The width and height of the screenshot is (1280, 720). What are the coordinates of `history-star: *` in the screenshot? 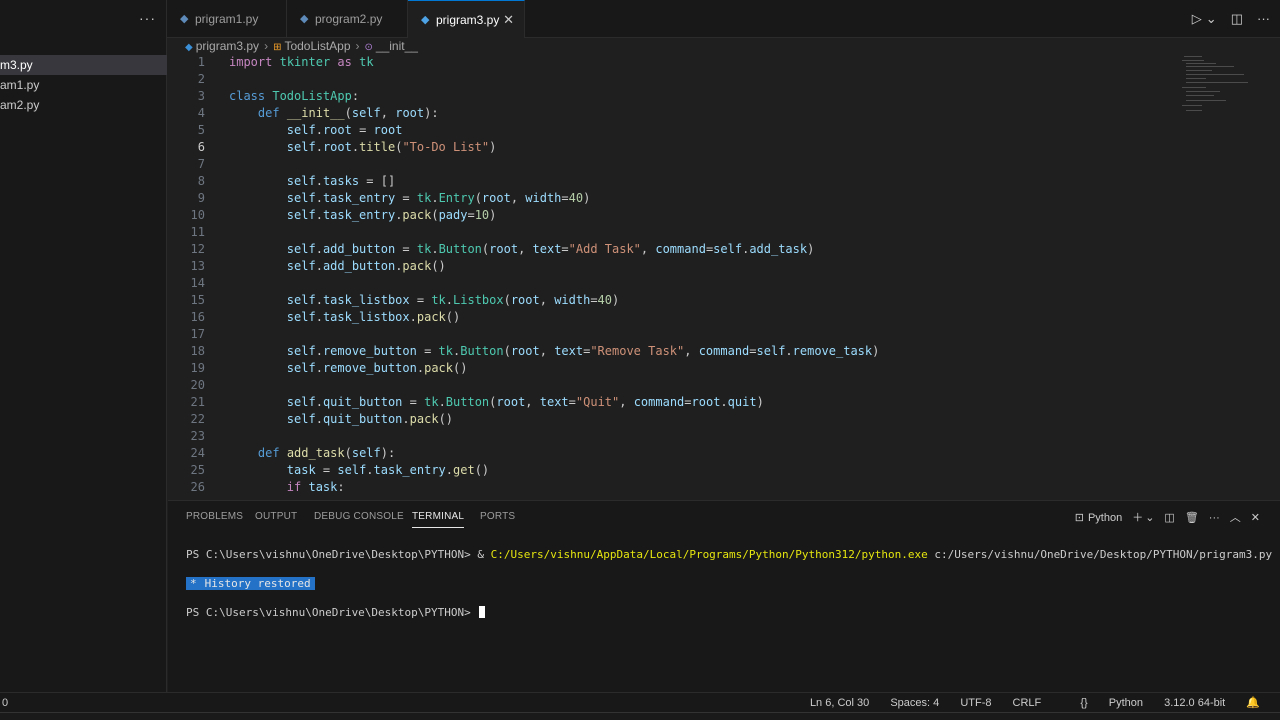 It's located at (193, 583).